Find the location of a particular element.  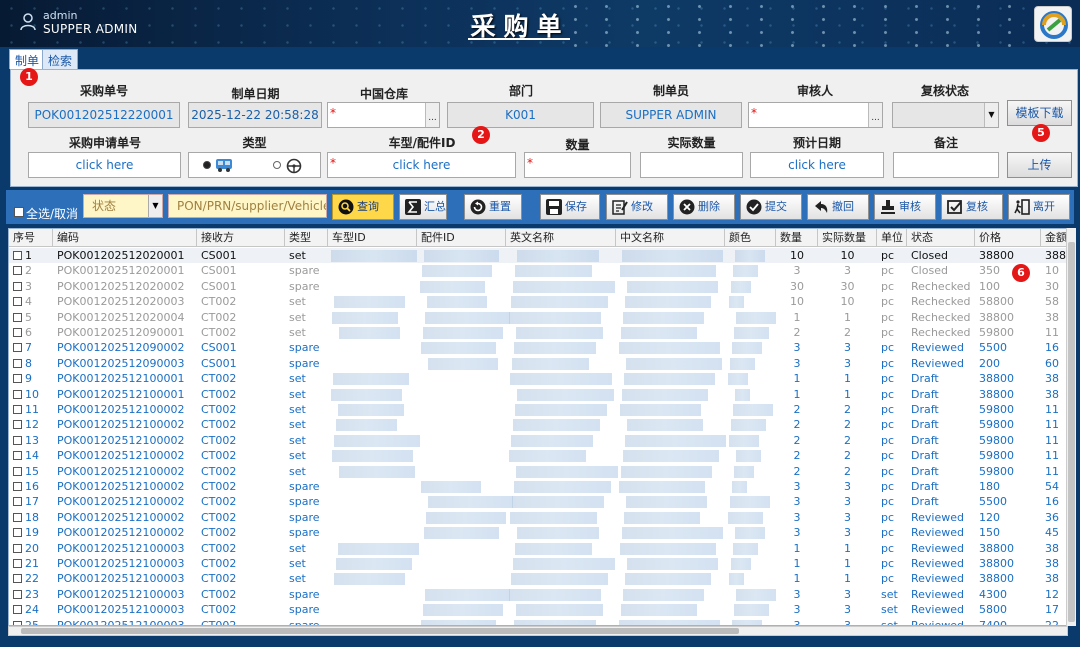

select-all-checkbox is located at coordinates (19, 212).